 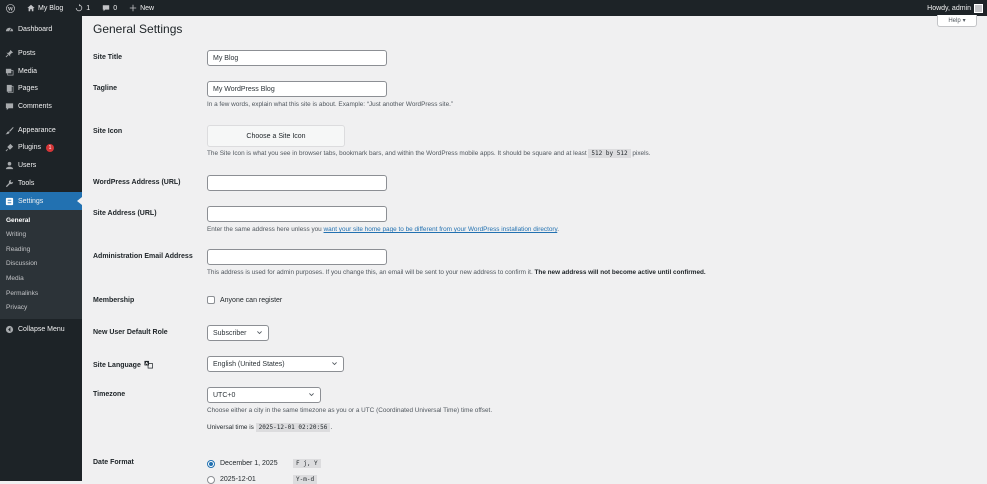 What do you see at coordinates (251, 300) in the screenshot?
I see `anyone-can-register-label: Anyone can register` at bounding box center [251, 300].